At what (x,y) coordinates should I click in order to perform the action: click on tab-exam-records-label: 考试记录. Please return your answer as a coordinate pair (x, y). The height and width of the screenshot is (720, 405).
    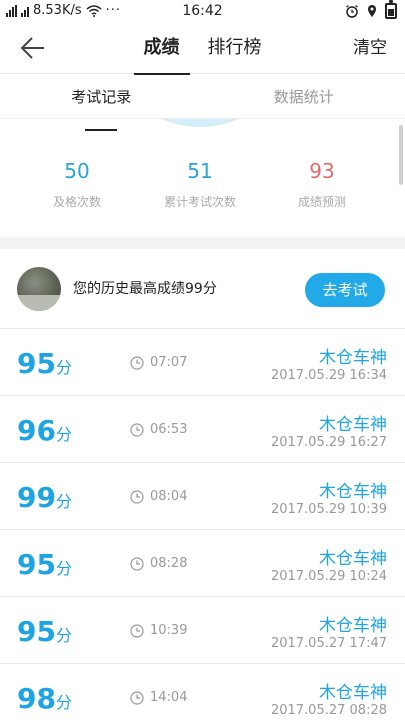
    Looking at the image, I should click on (101, 103).